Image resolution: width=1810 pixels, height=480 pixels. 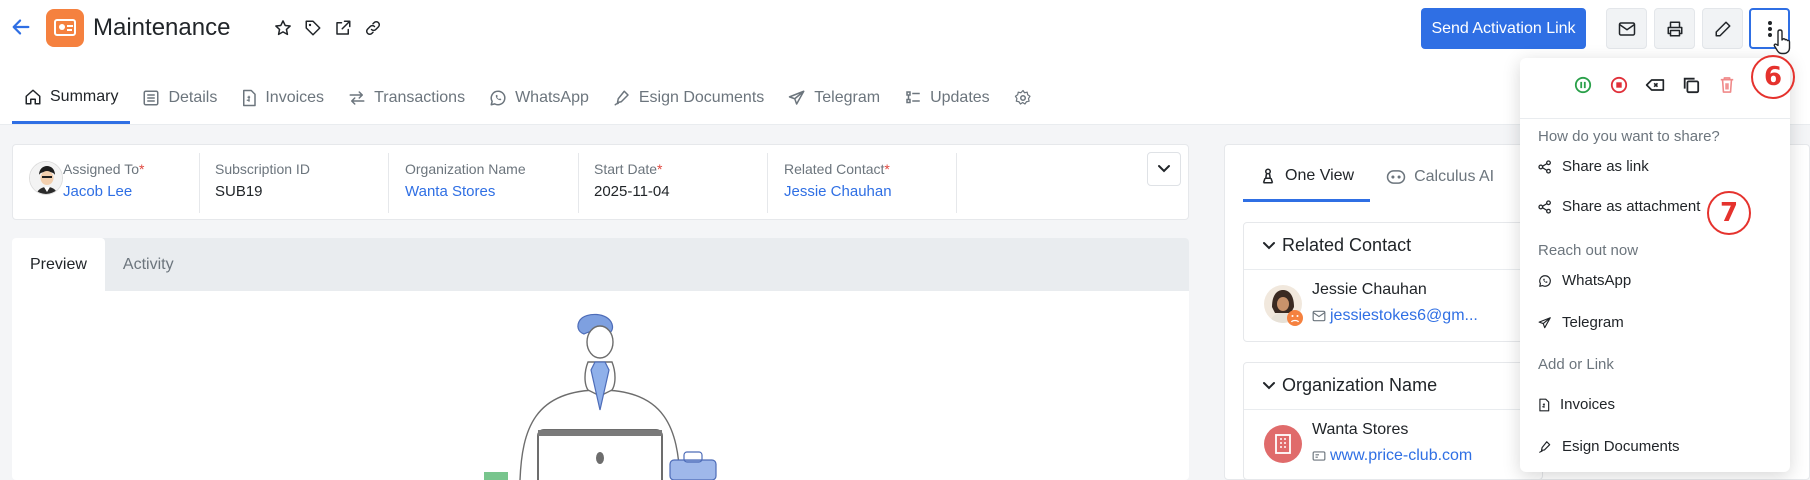 What do you see at coordinates (193, 97) in the screenshot?
I see `tab-label: Details` at bounding box center [193, 97].